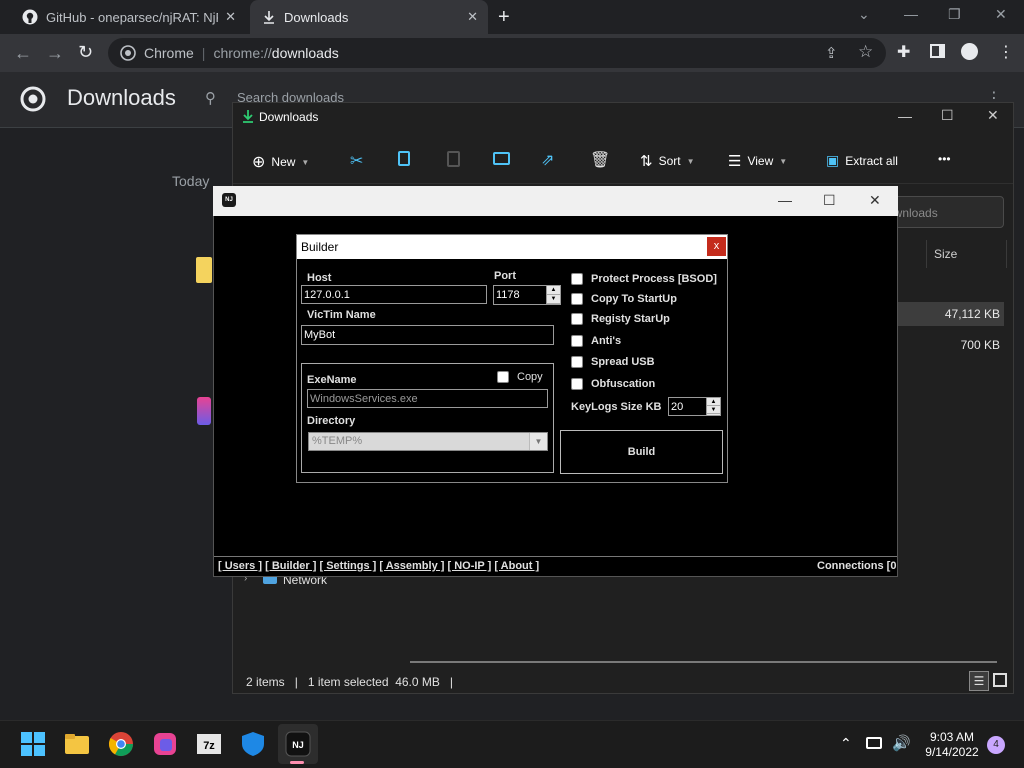 Image resolution: width=1024 pixels, height=768 pixels. What do you see at coordinates (757, 161) in the screenshot?
I see `view-button: ☰ View ▼` at bounding box center [757, 161].